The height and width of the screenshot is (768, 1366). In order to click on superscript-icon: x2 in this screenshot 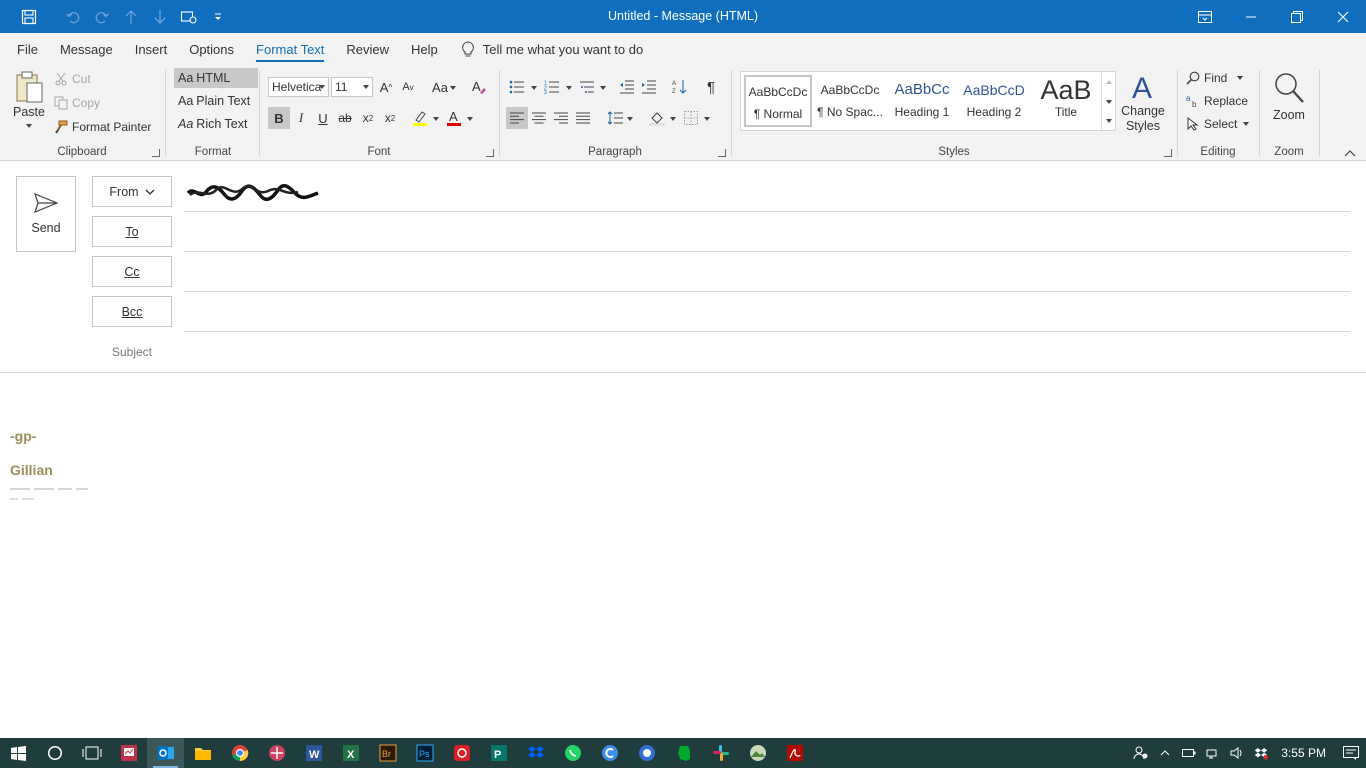, I will do `click(390, 118)`.